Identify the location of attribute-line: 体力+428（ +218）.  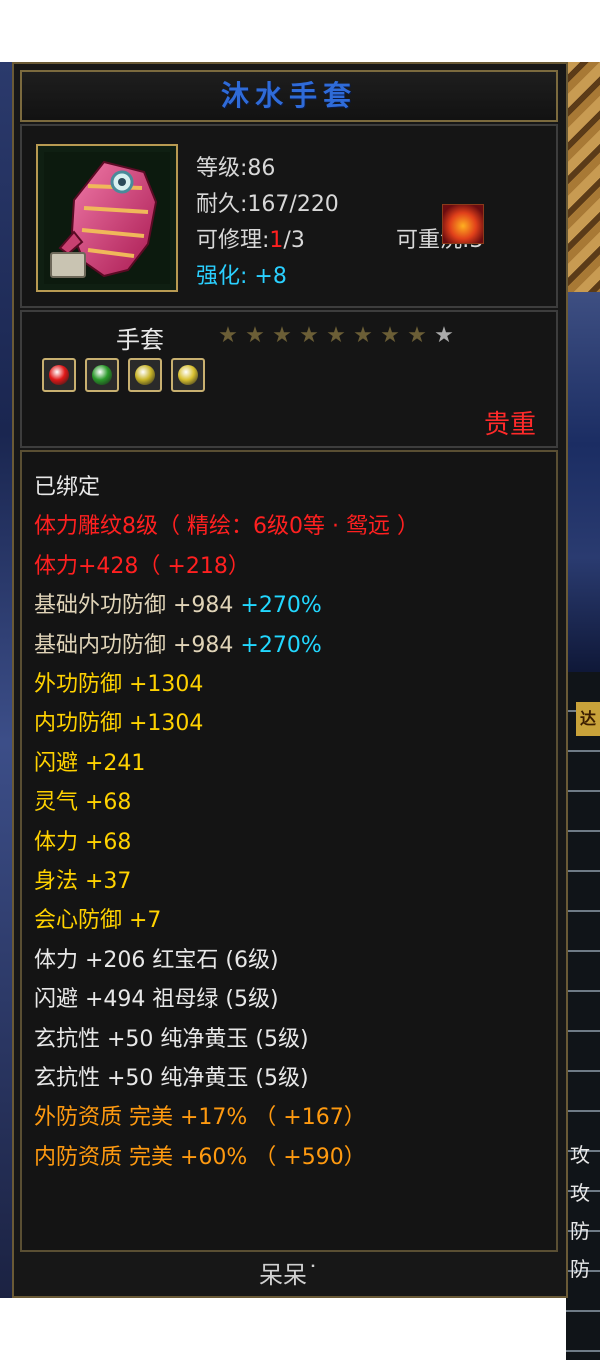
(142, 566).